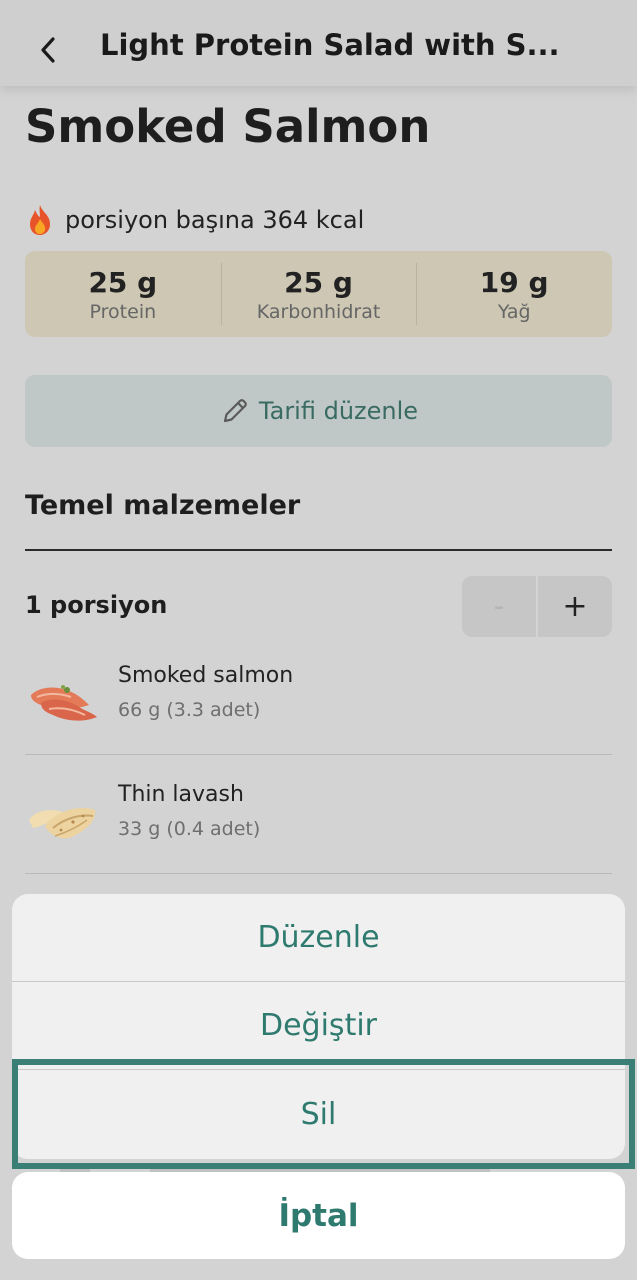 This screenshot has width=637, height=1280. I want to click on macro-value: 19 g, so click(514, 282).